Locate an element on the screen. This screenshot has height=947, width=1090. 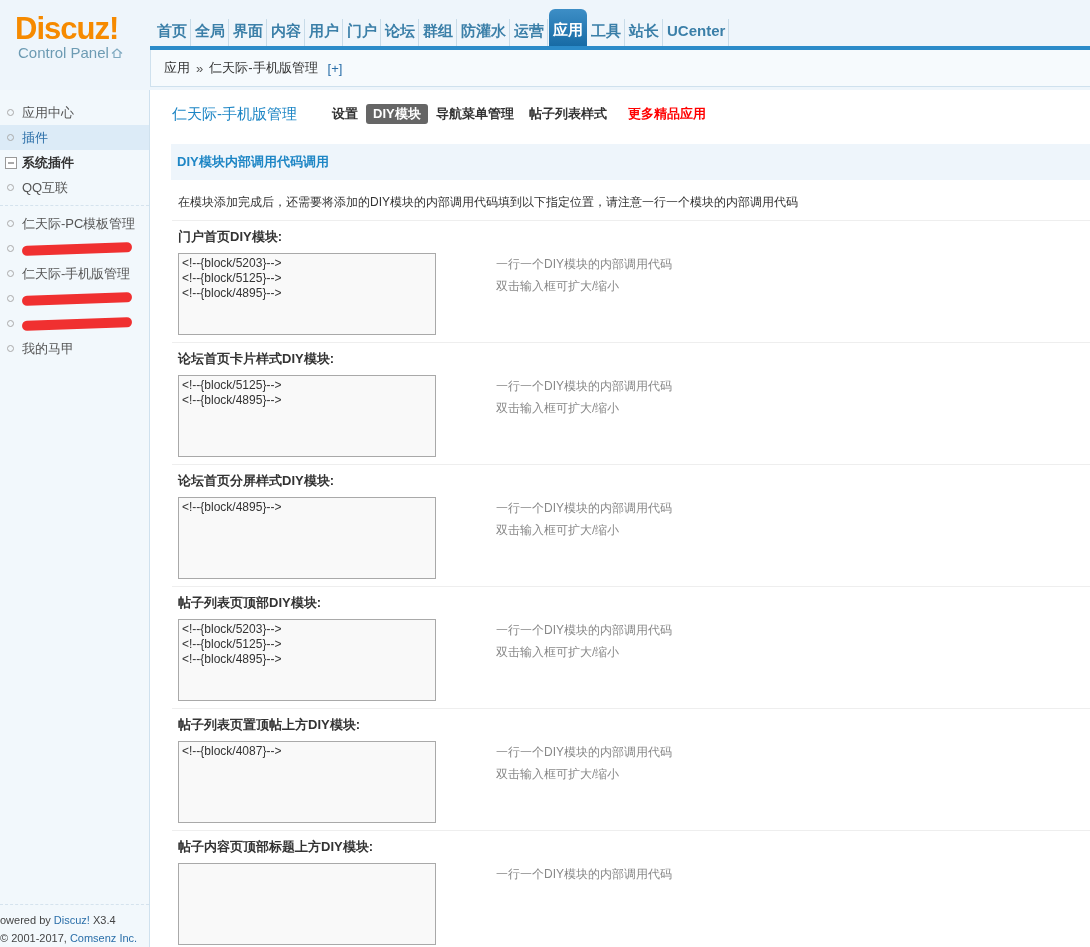
breadcrumb-link: 应用 is located at coordinates (177, 68).